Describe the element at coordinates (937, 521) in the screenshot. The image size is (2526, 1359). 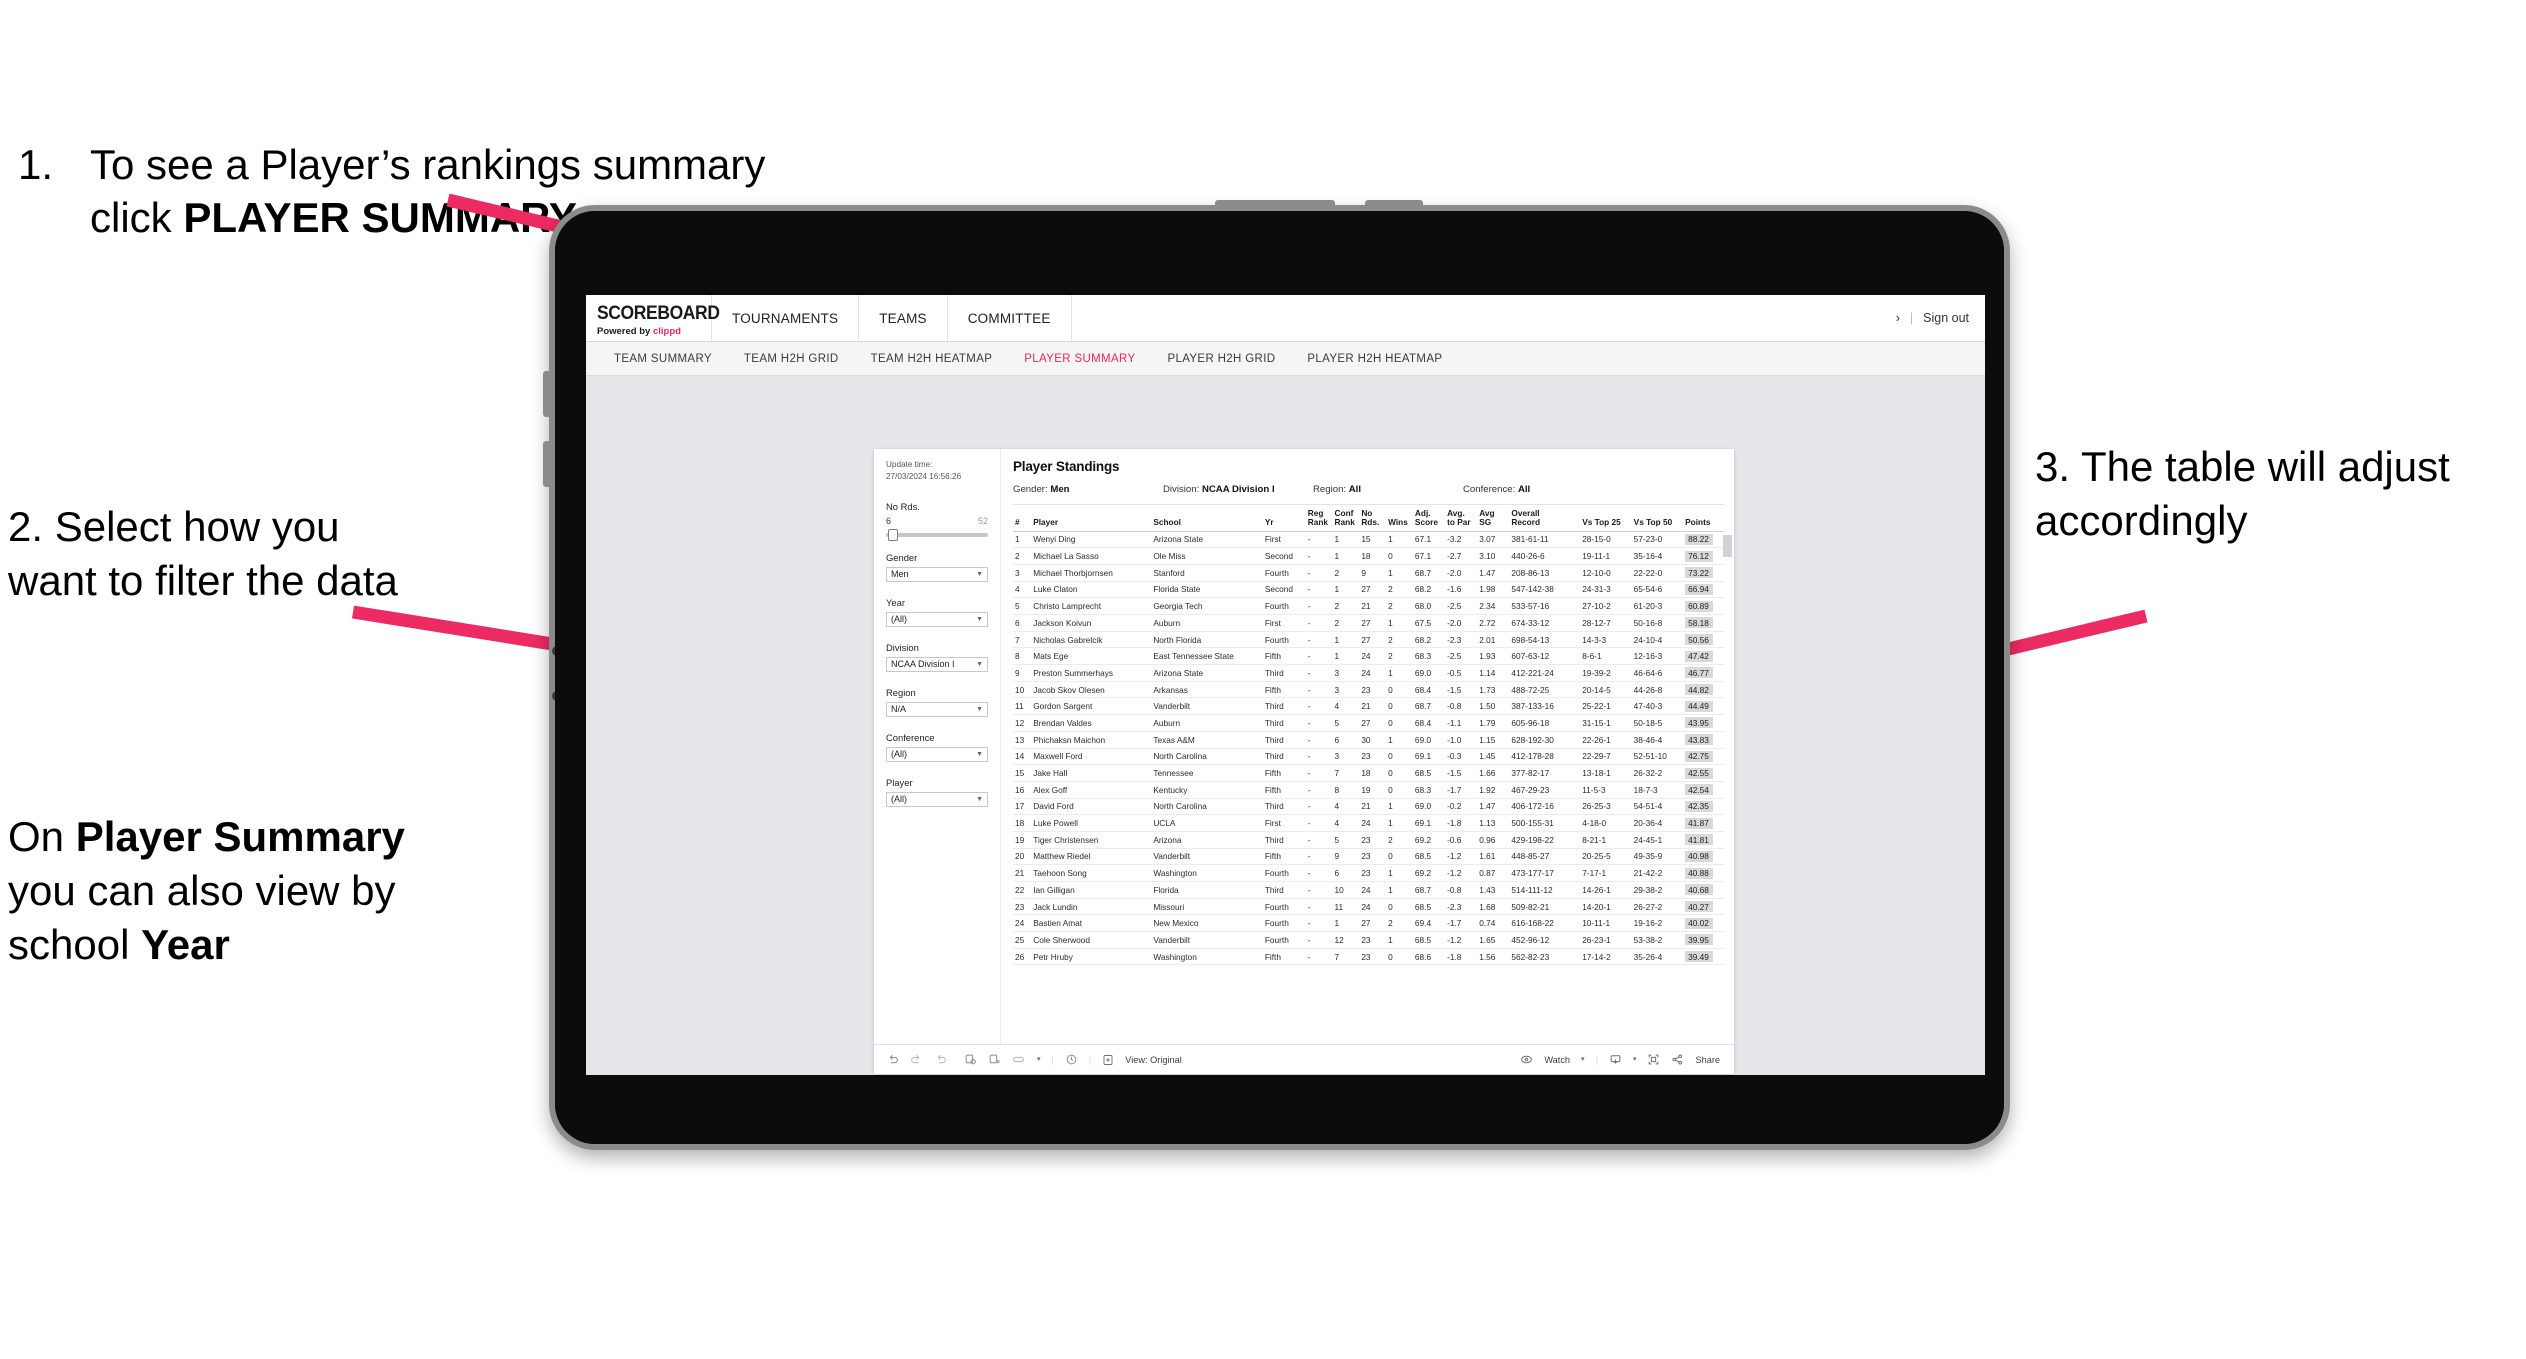
I see `filter-no-rounds: No Rds. 6 52` at that location.